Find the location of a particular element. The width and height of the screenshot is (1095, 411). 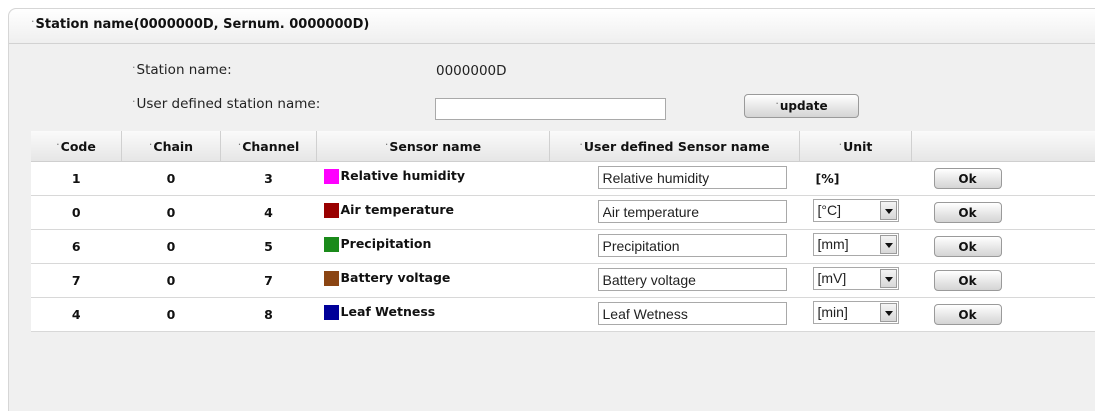

col-code: Code is located at coordinates (76, 146).